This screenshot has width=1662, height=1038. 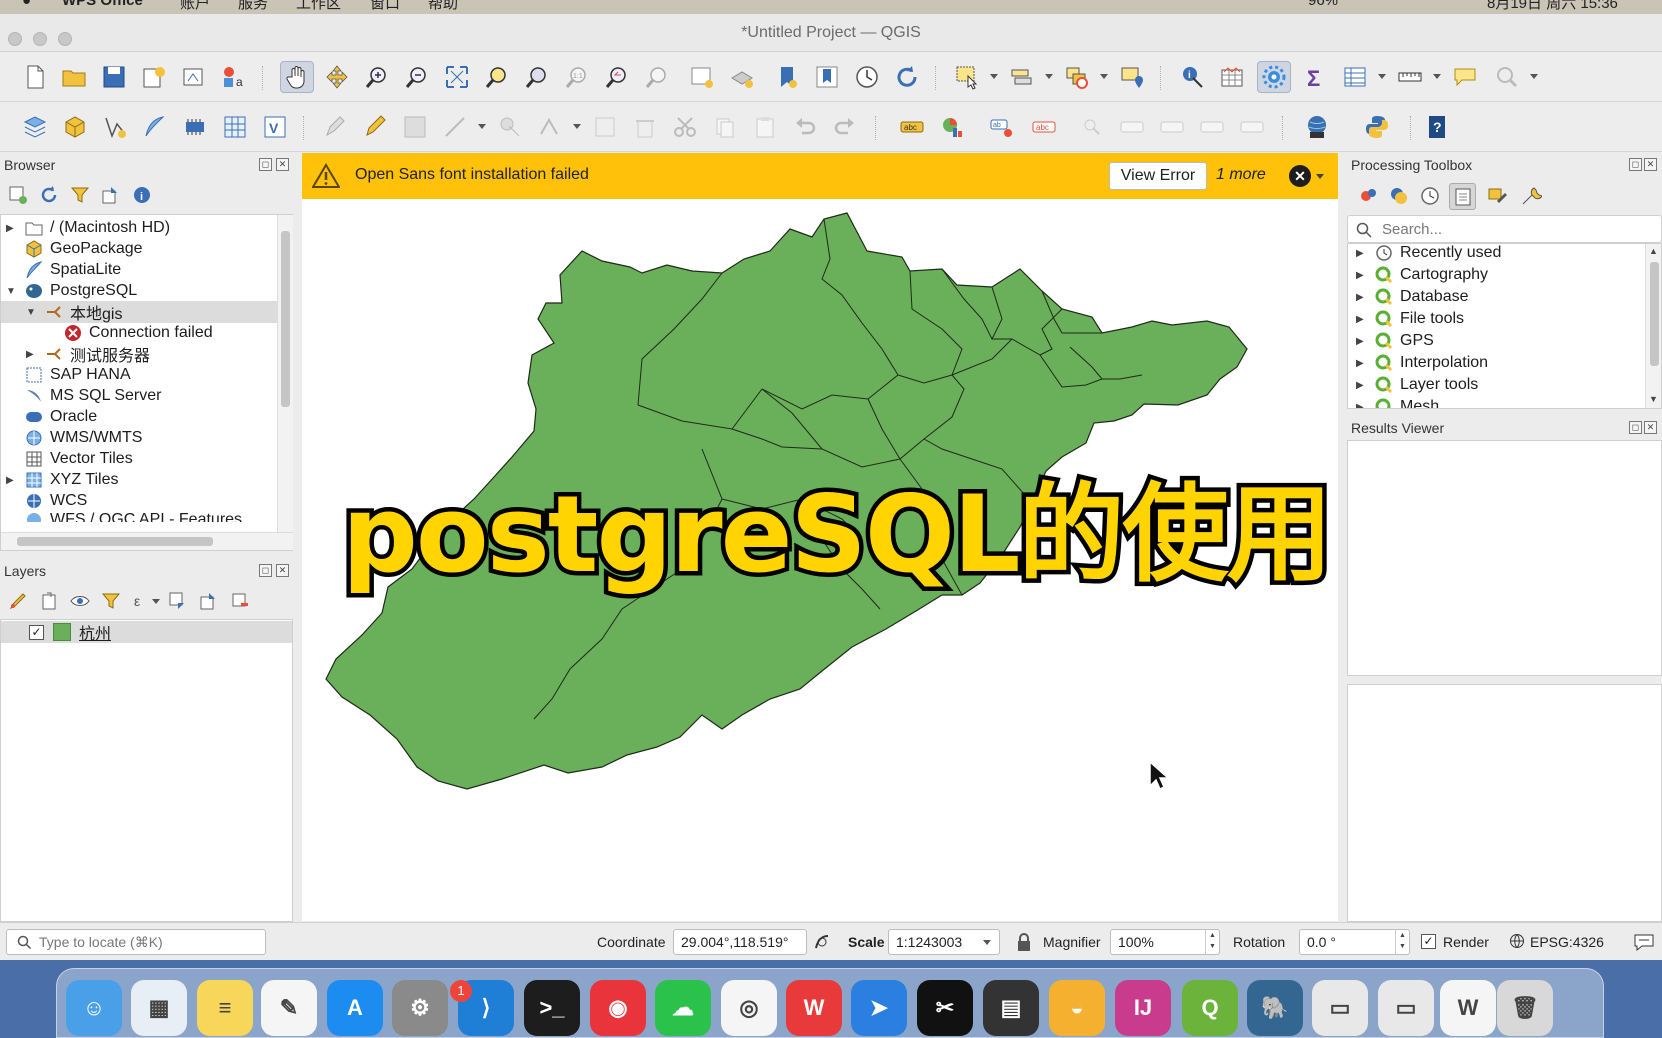 I want to click on layout-manager-button, so click(x=194, y=77).